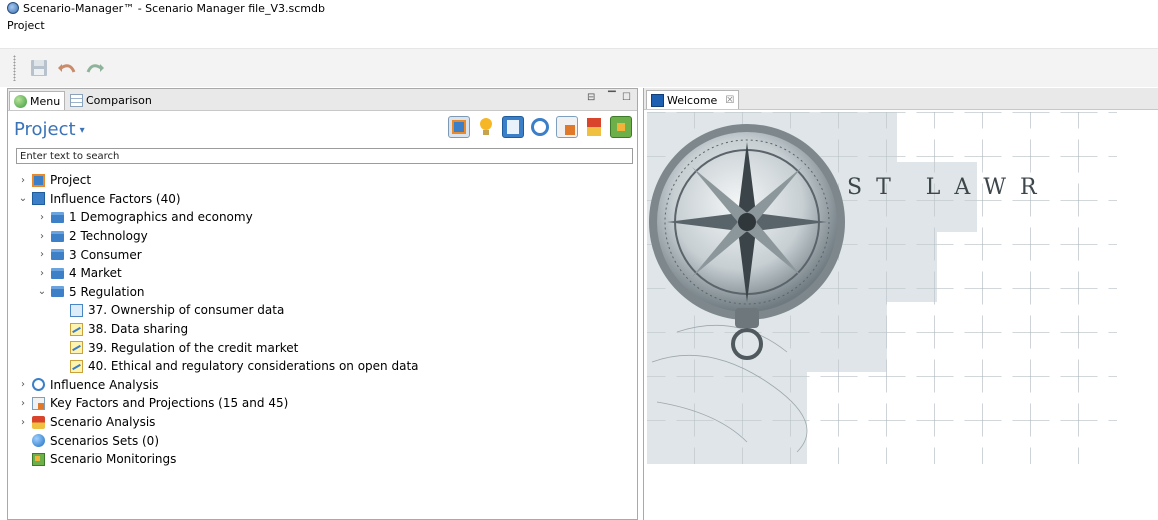 The height and width of the screenshot is (520, 1158). Describe the element at coordinates (579, 67) in the screenshot. I see `toolbar` at that location.